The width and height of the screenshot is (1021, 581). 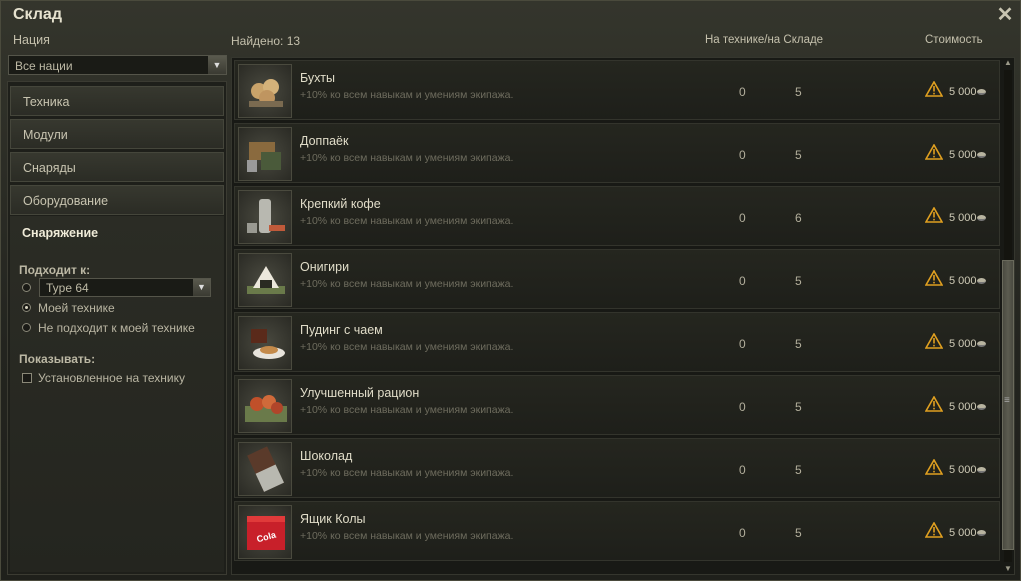 I want to click on radio-fits-vehicle, so click(x=26, y=287).